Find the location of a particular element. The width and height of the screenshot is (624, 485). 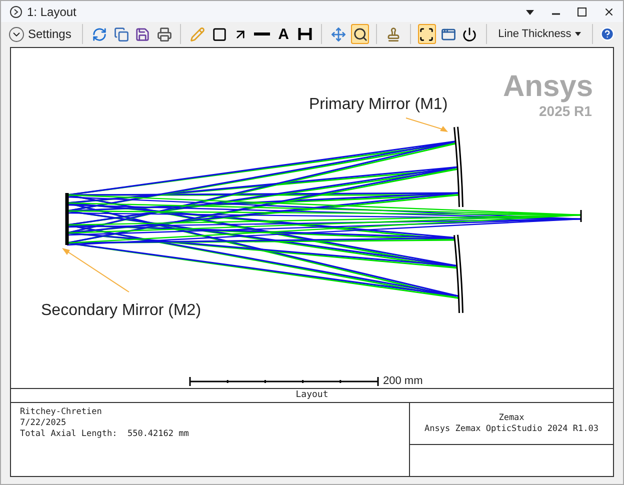

save-icon is located at coordinates (142, 34).